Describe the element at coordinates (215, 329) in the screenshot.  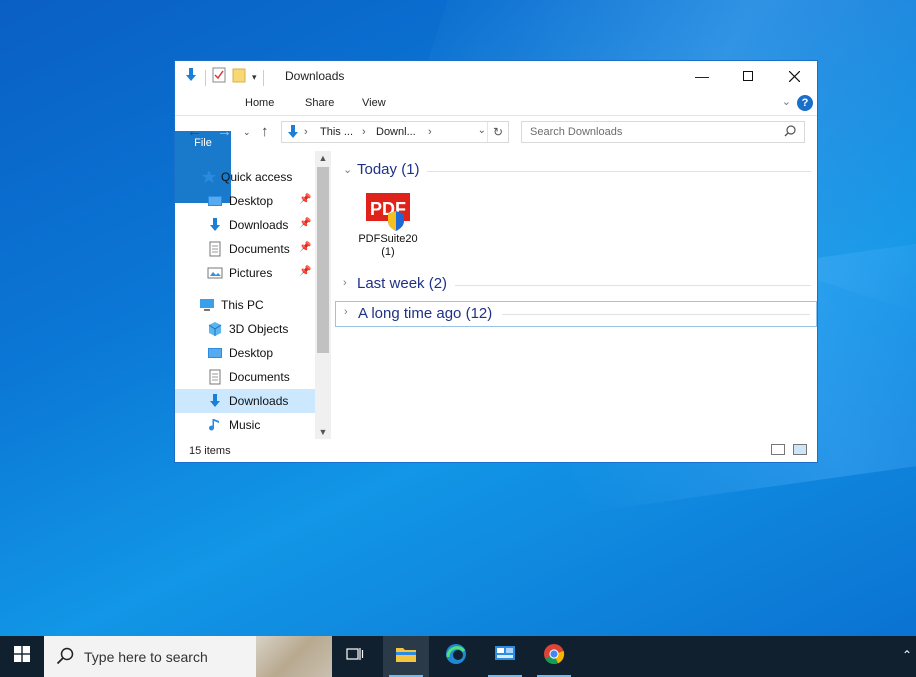
I see `3d-objects-icon` at that location.